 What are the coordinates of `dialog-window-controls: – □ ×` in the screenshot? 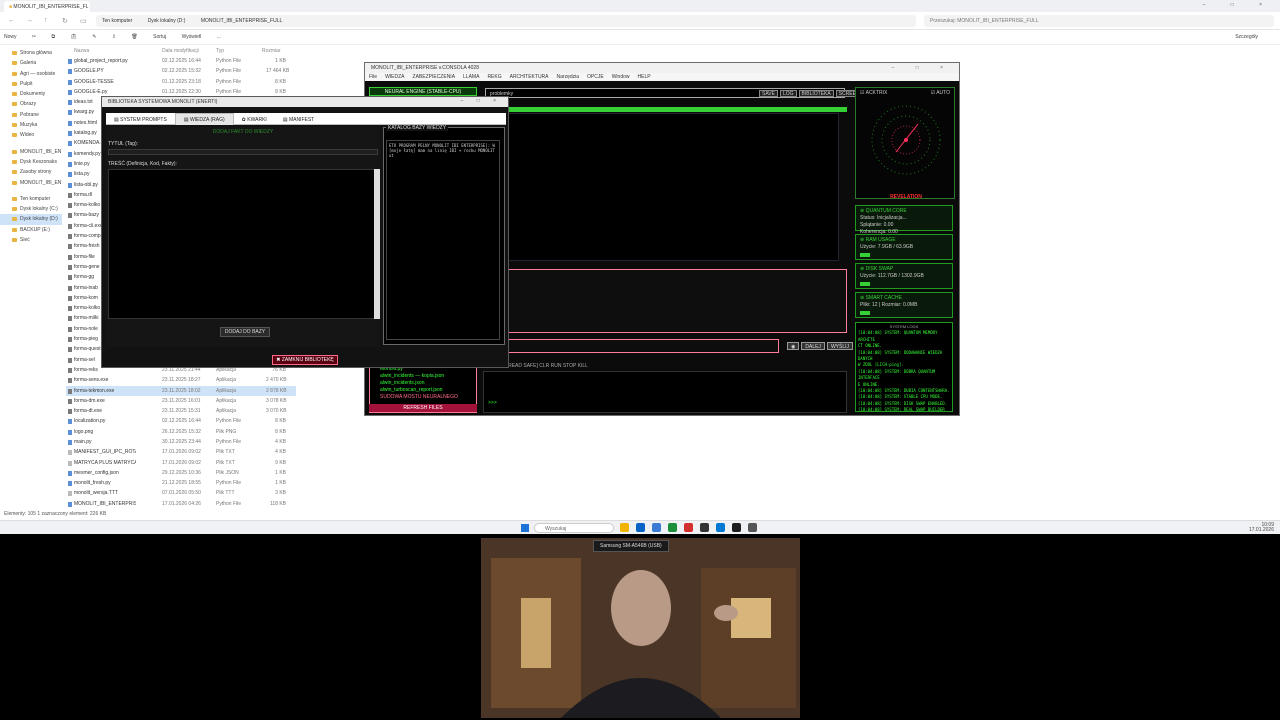 It's located at (482, 101).